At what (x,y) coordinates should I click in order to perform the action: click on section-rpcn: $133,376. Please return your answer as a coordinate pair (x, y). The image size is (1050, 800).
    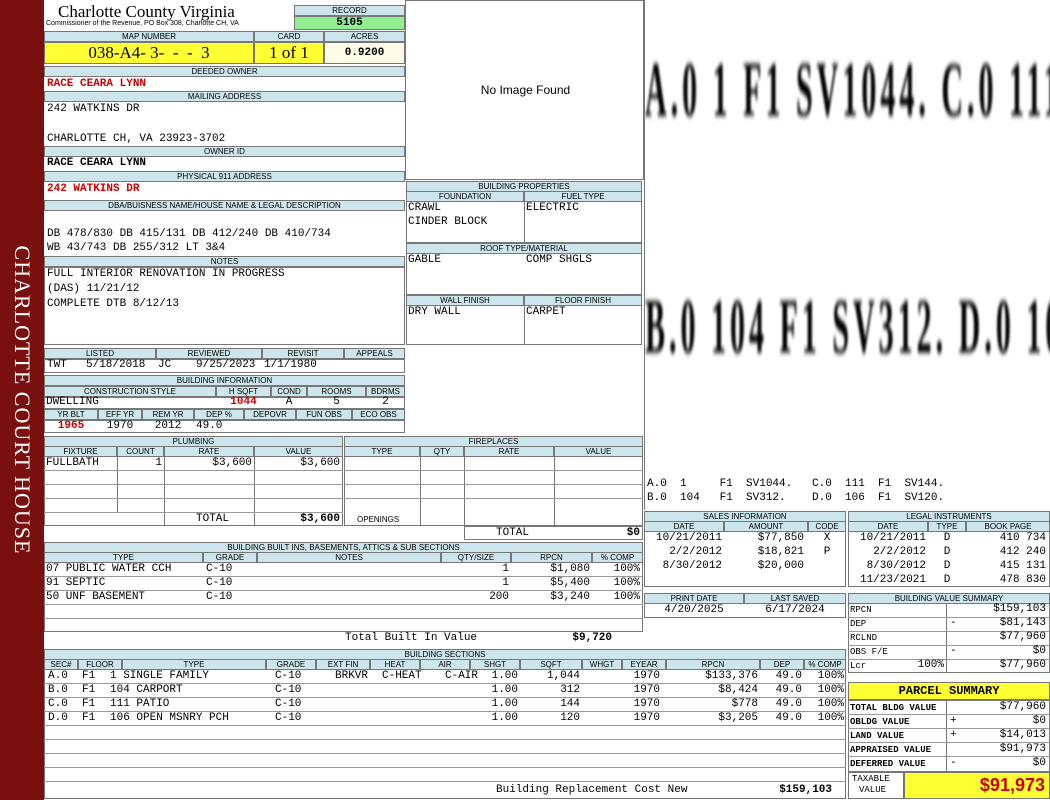
    Looking at the image, I should click on (731, 676).